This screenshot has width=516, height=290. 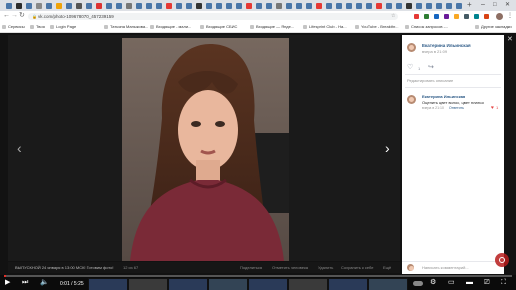 I want to click on autoplay-toggle, so click(x=418, y=283).